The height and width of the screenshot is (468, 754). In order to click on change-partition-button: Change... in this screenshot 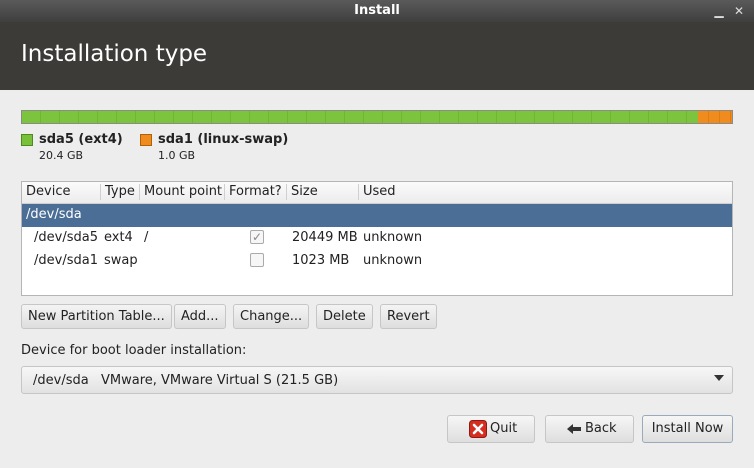, I will do `click(271, 316)`.